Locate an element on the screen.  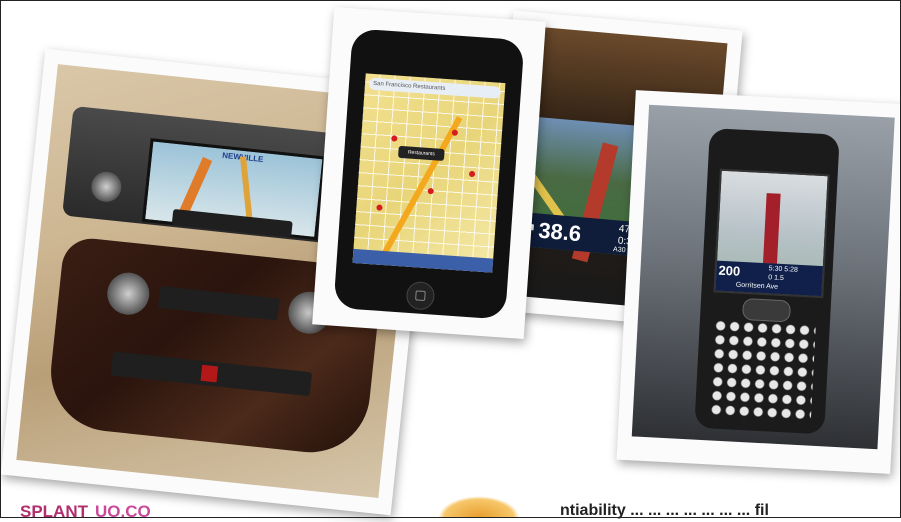
treo-distance: 200 is located at coordinates (729, 270).